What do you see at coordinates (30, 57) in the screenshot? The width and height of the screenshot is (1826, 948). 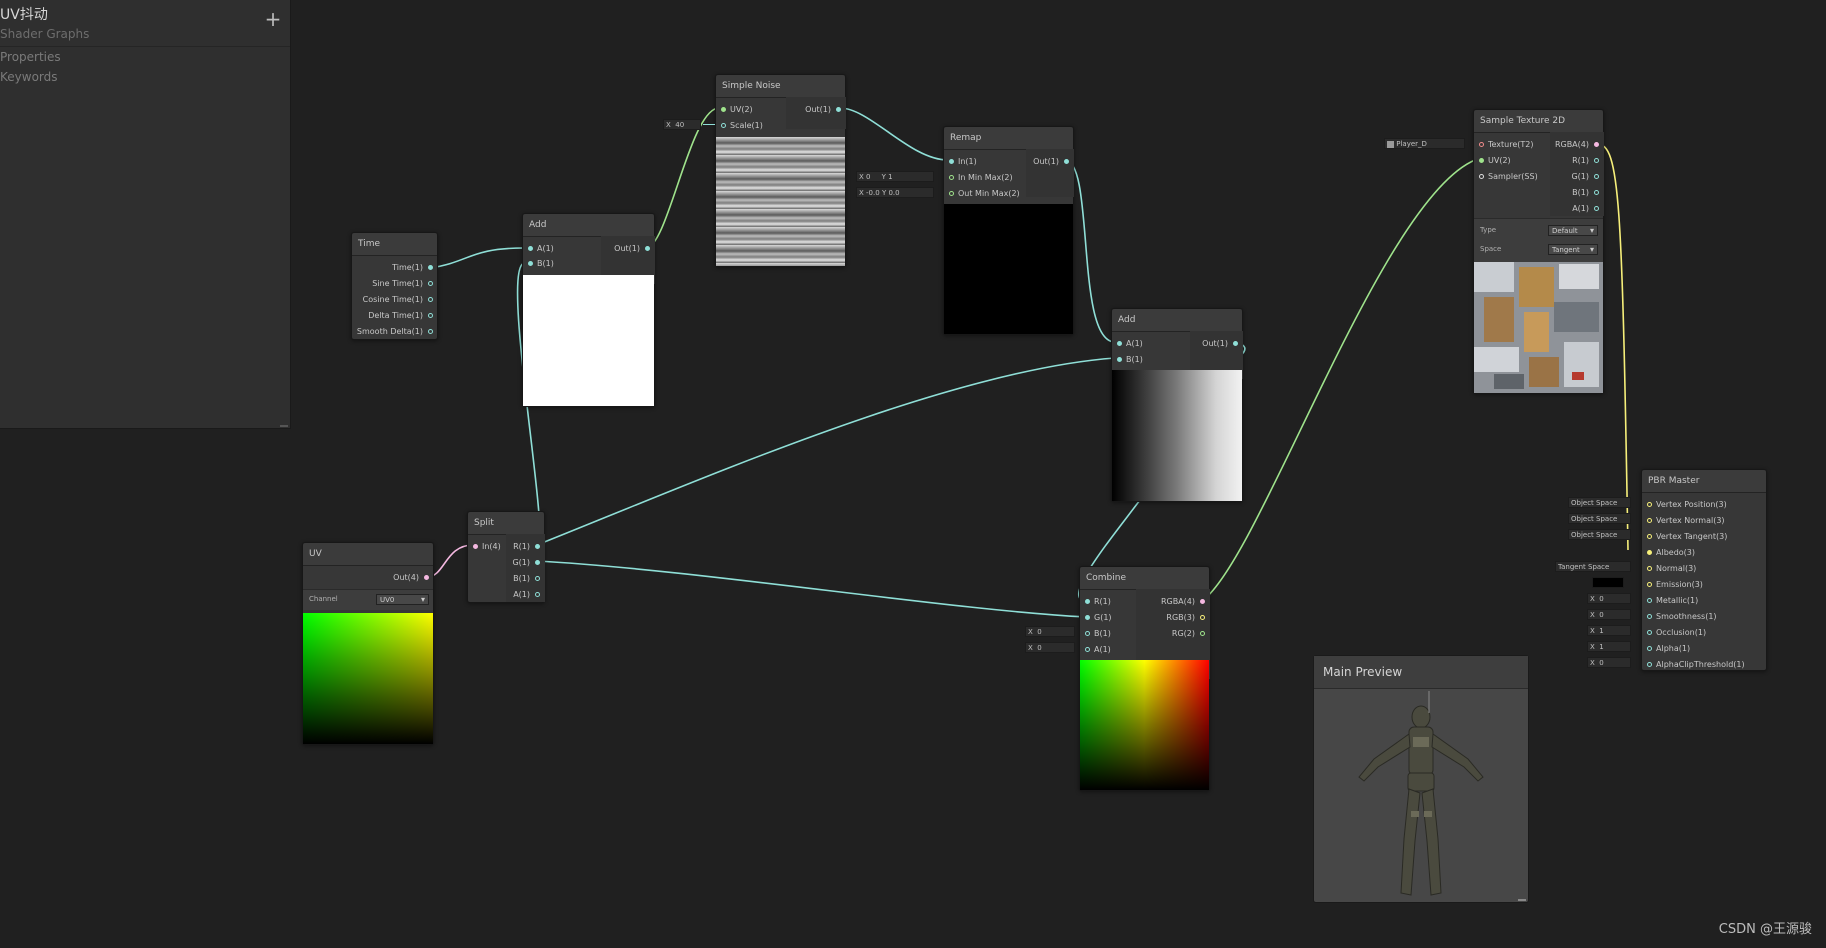 I see `properties-section: Properties` at bounding box center [30, 57].